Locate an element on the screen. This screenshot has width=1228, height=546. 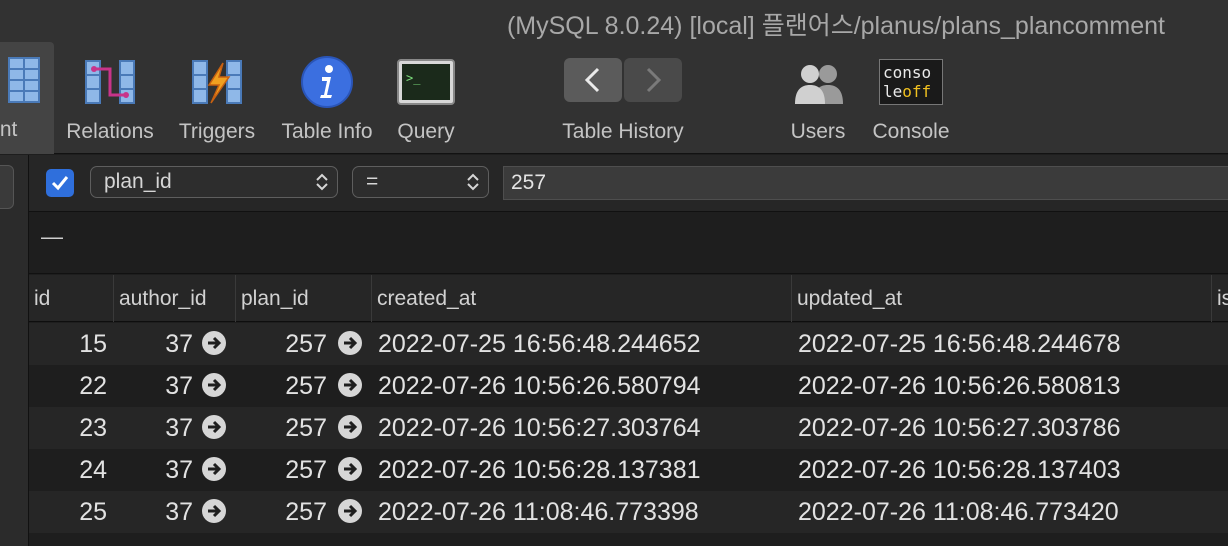
column-header-plan-id: plan_id is located at coordinates (303, 298).